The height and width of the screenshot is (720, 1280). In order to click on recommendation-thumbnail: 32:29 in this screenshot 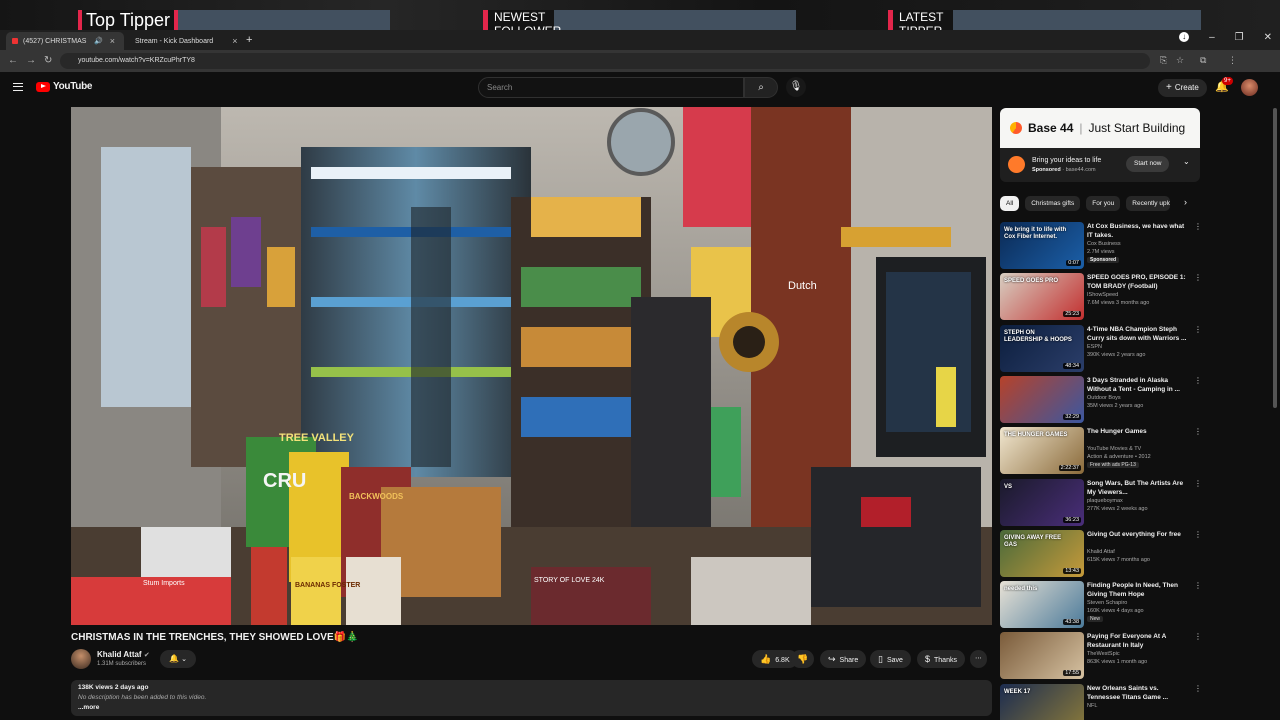, I will do `click(1042, 399)`.